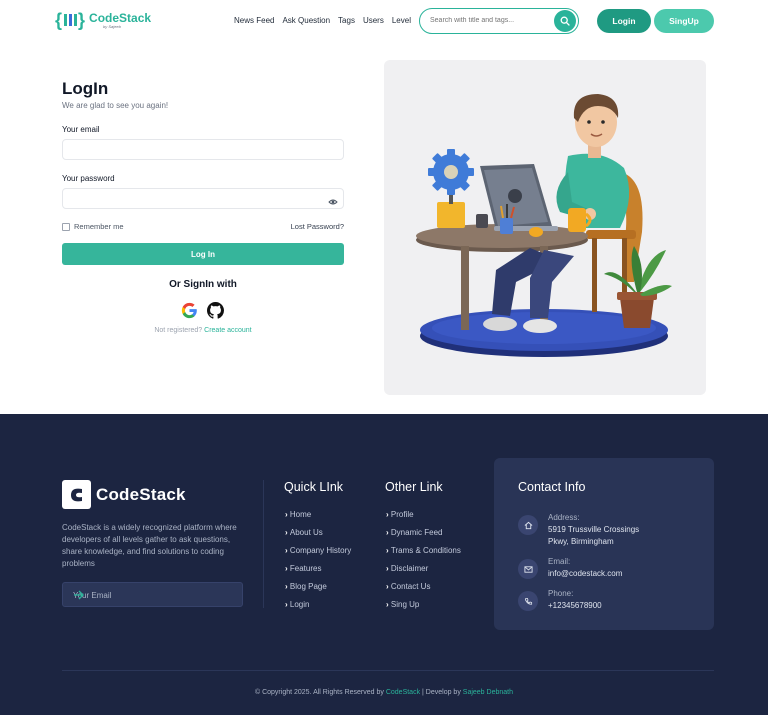 Image resolution: width=768 pixels, height=715 pixels. I want to click on search-button, so click(565, 21).